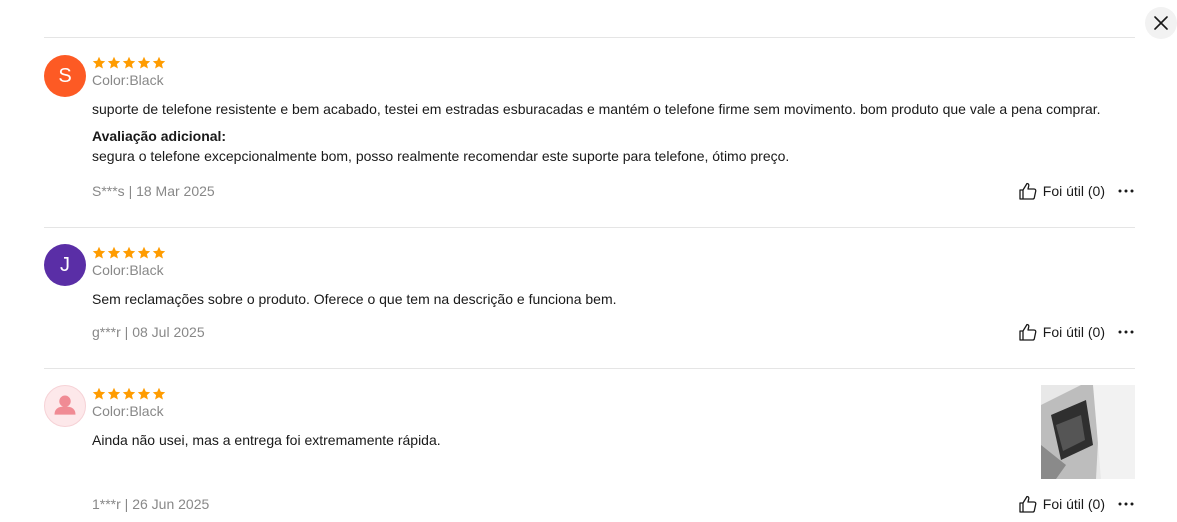  Describe the element at coordinates (153, 191) in the screenshot. I see `review-meta: S***s | 18 Mar 2025` at that location.